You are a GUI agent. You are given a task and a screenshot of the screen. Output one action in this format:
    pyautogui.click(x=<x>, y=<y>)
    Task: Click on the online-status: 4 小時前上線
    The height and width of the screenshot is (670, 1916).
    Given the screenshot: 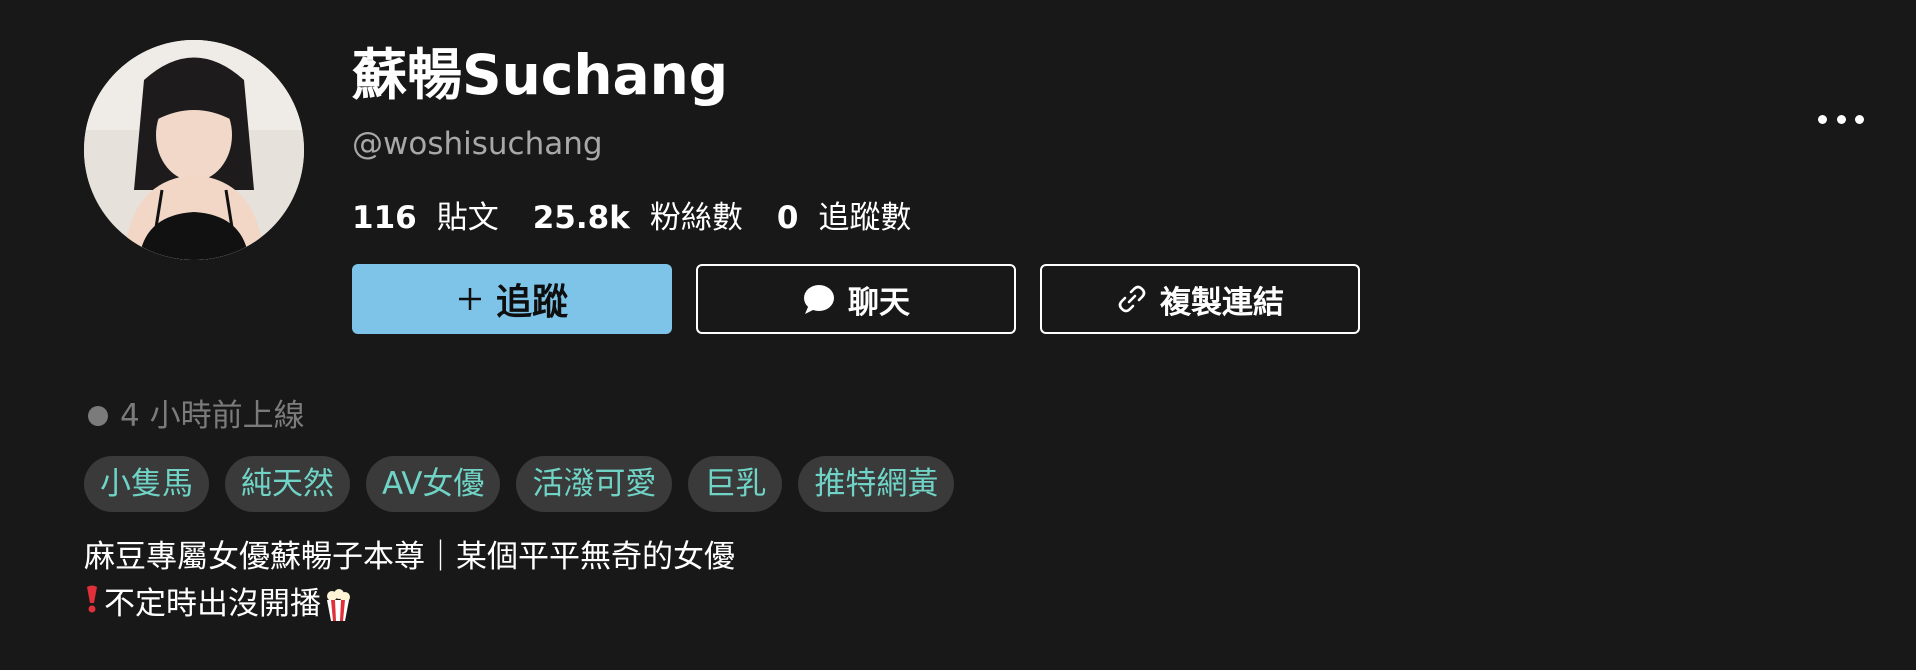 What is the action you would take?
    pyautogui.click(x=196, y=416)
    